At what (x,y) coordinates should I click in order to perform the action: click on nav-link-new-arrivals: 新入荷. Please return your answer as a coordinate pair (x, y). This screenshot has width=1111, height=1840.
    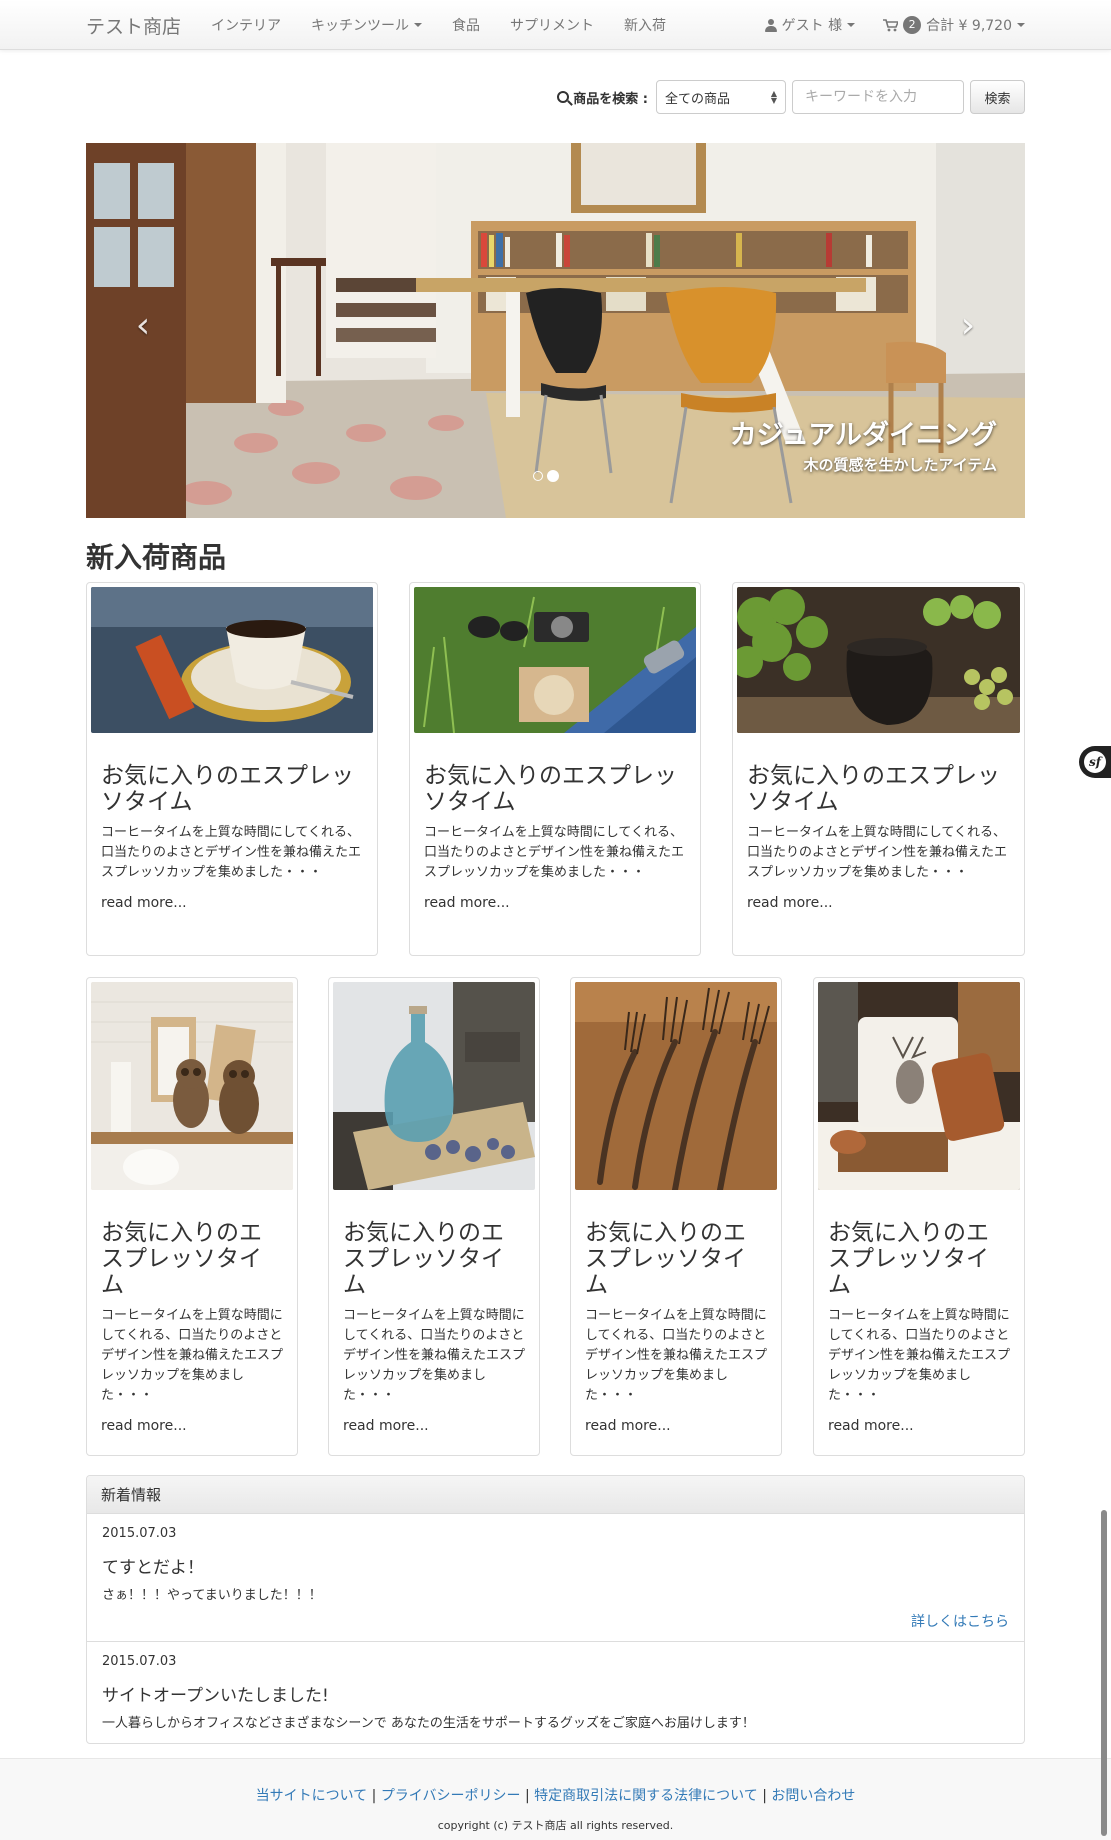
    Looking at the image, I should click on (645, 25).